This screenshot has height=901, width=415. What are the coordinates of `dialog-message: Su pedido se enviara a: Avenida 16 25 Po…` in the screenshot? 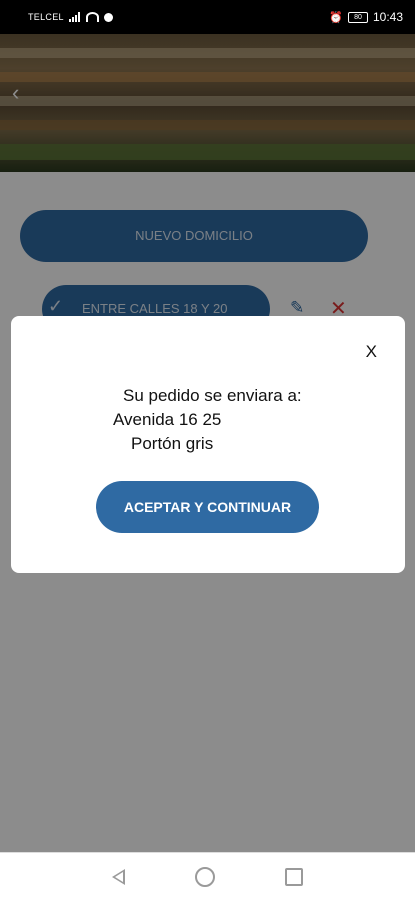 It's located at (238, 420).